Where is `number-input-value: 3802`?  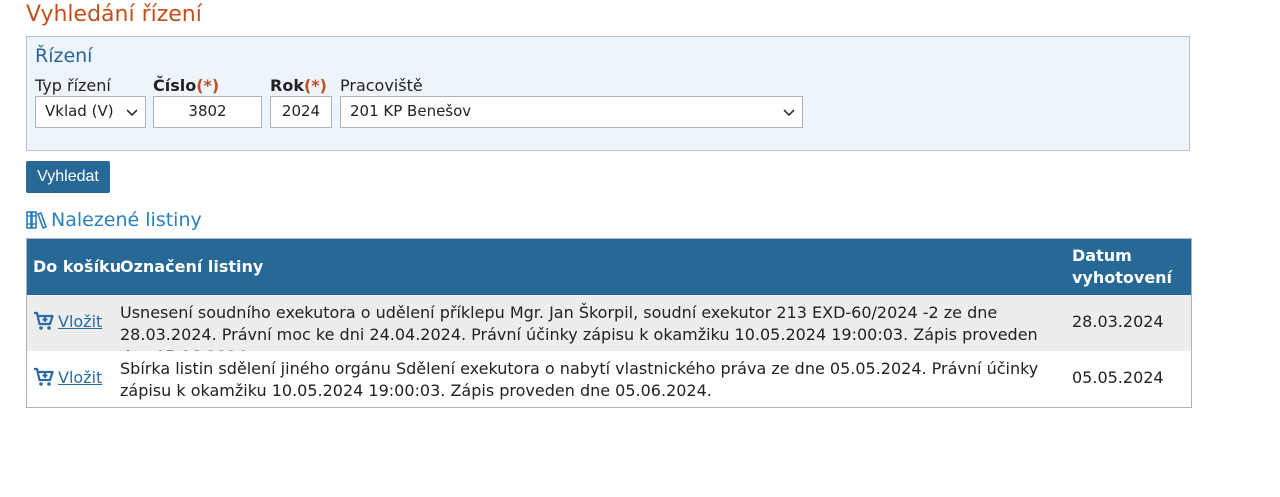
number-input-value: 3802 is located at coordinates (207, 111).